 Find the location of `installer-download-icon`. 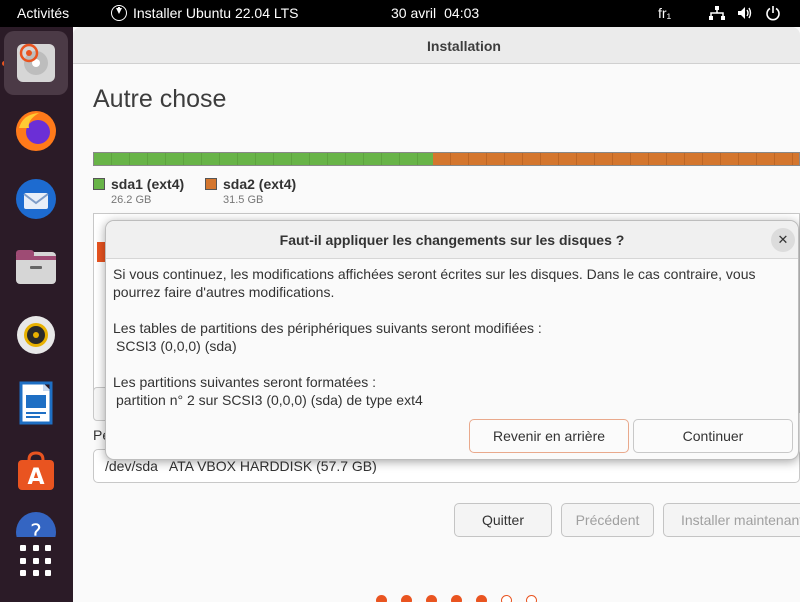

installer-download-icon is located at coordinates (119, 13).